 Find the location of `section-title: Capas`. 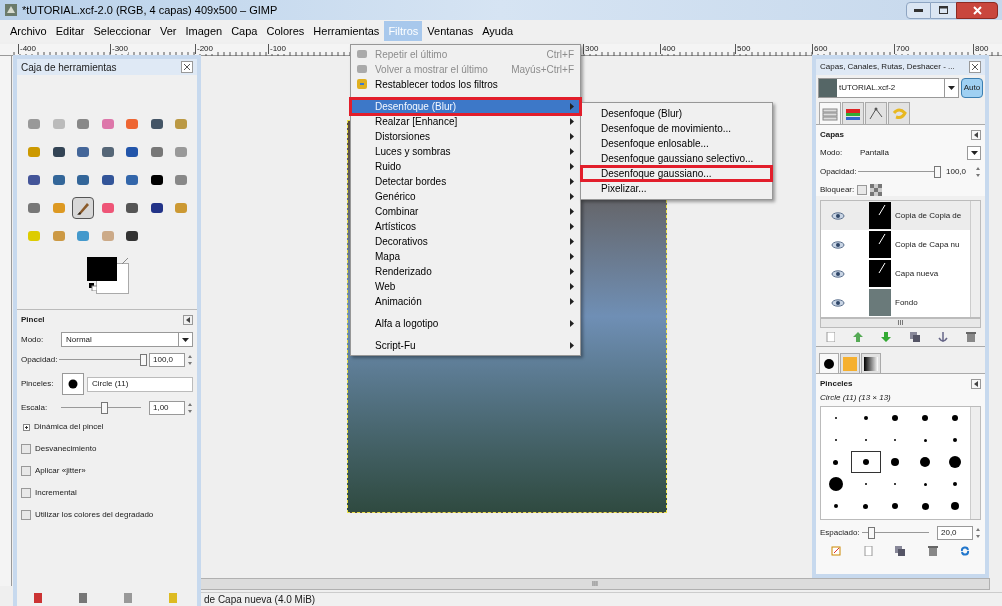

section-title: Capas is located at coordinates (832, 135).